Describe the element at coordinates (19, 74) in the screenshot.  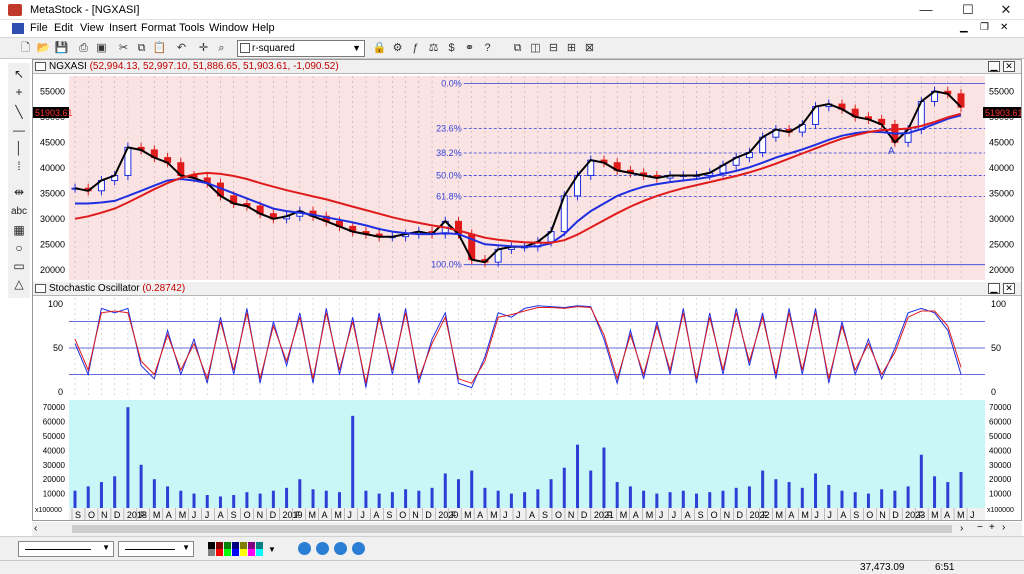
I see `pointer-tool-icon: ↖` at that location.